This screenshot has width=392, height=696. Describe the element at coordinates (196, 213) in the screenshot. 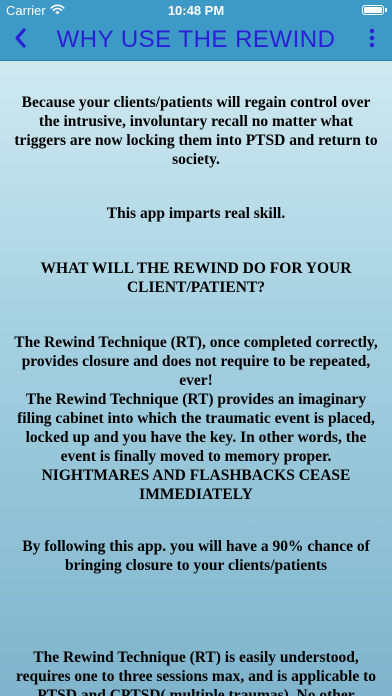

I see `skill-paragraph: This app imparts real skill.` at that location.